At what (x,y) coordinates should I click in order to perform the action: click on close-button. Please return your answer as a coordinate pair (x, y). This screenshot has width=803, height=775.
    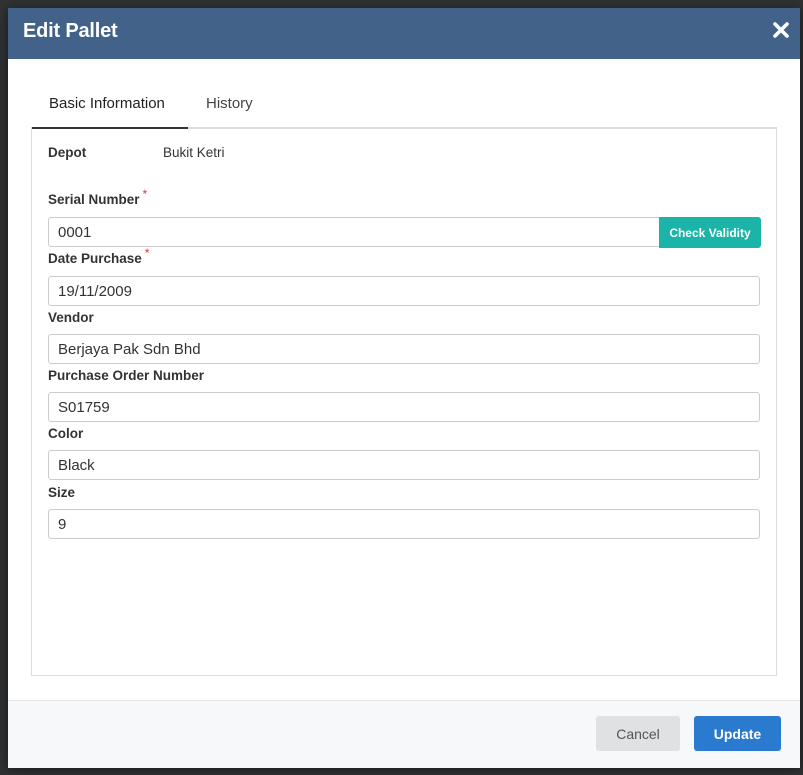
    Looking at the image, I should click on (782, 31).